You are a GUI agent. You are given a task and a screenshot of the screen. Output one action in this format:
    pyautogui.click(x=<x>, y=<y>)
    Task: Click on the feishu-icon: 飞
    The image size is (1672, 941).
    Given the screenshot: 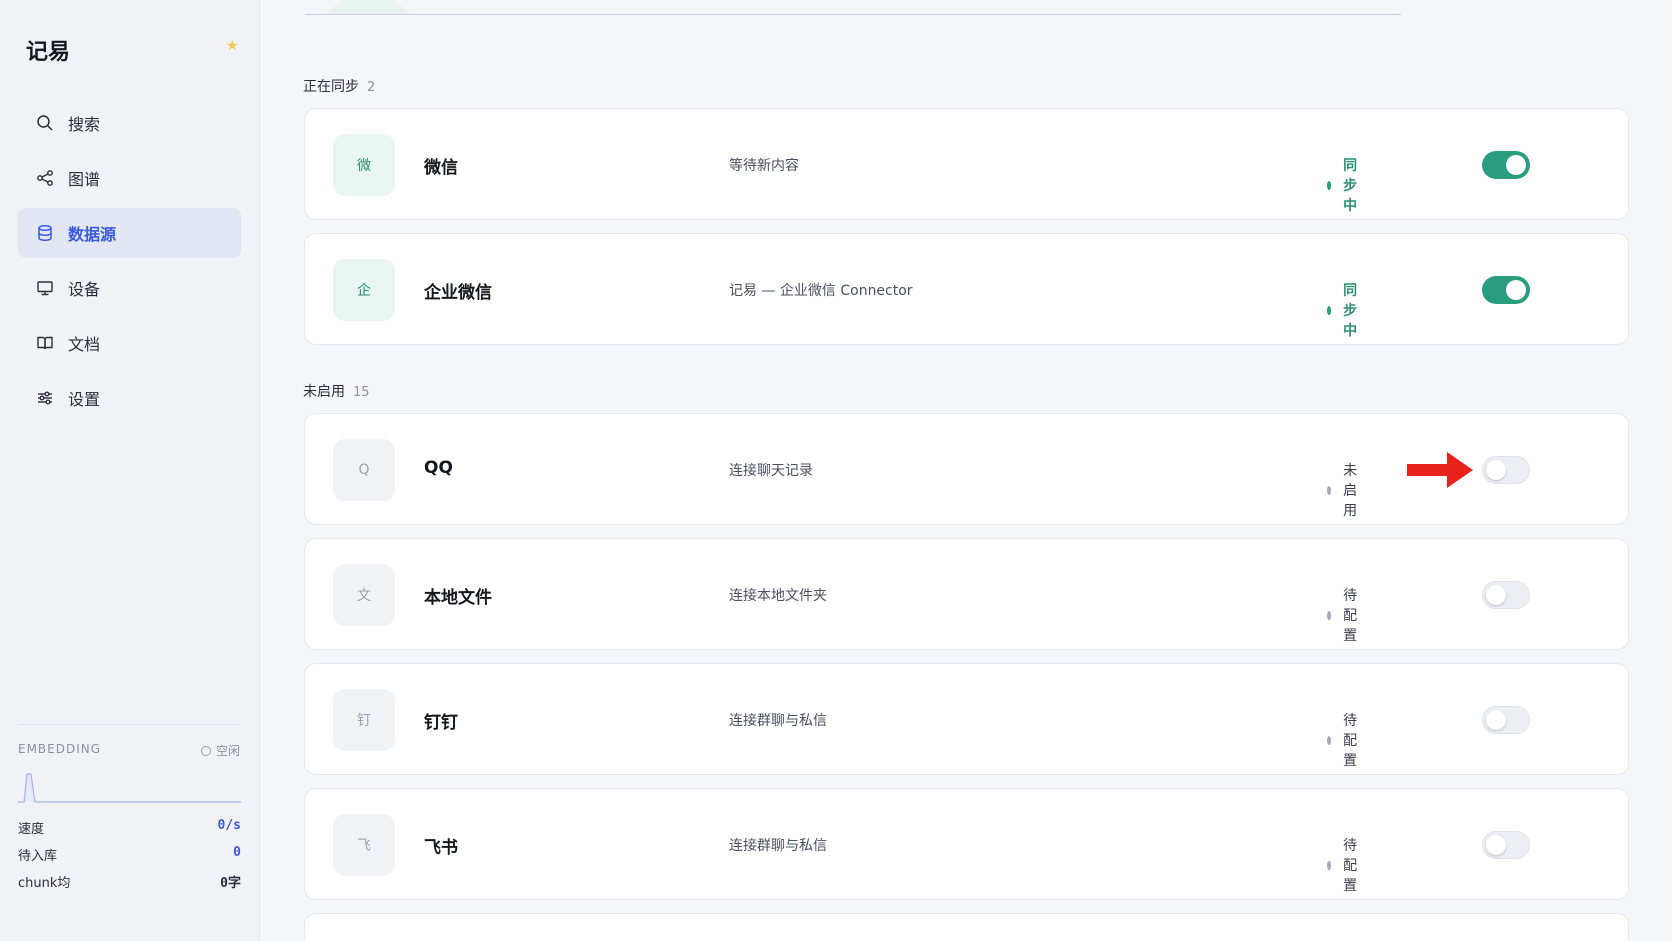 What is the action you would take?
    pyautogui.click(x=364, y=845)
    